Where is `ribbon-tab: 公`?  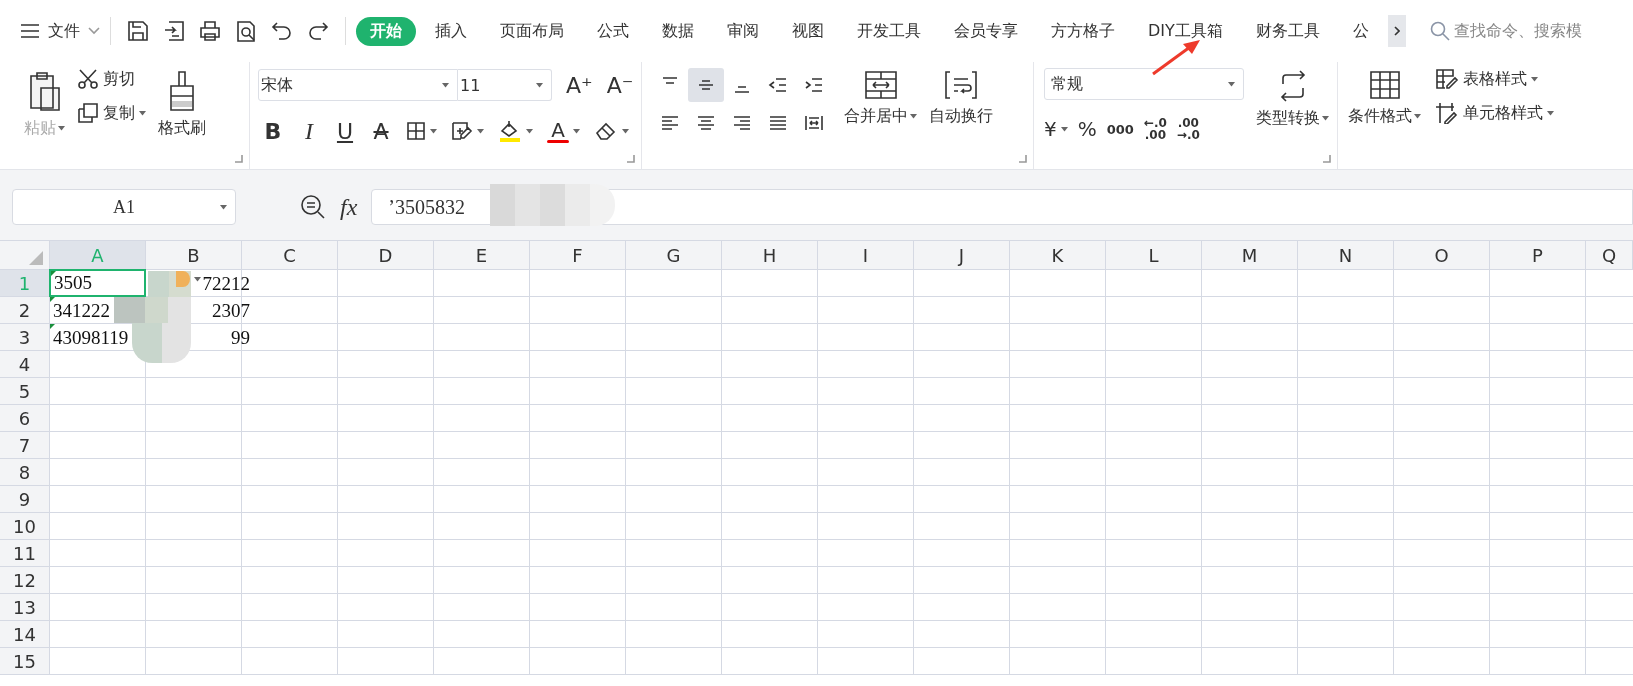
ribbon-tab: 公 is located at coordinates (1360, 31).